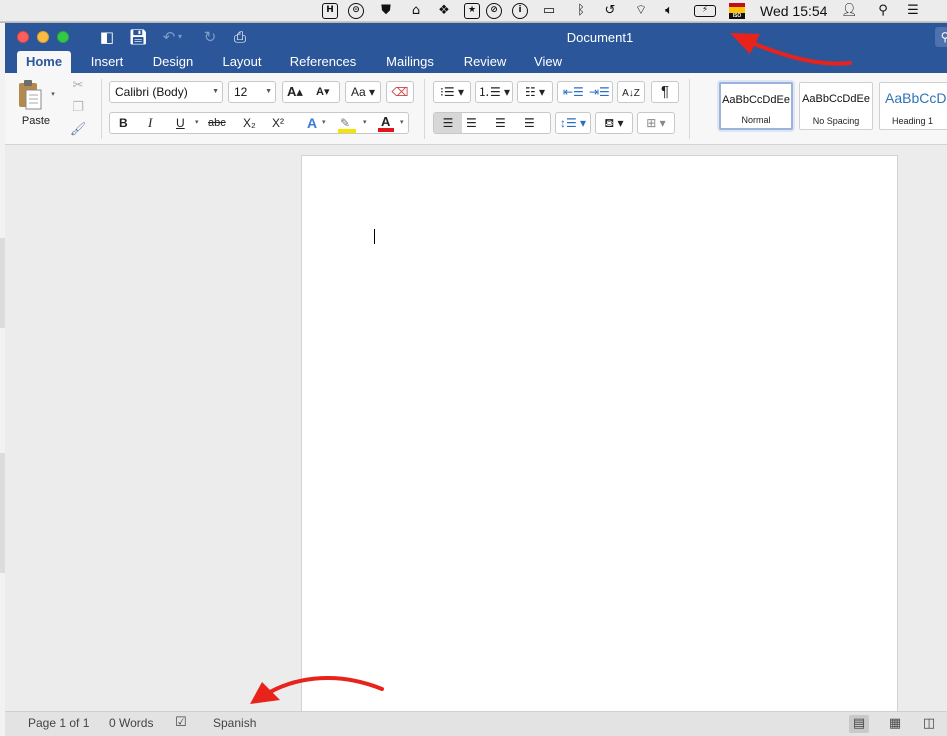 The width and height of the screenshot is (947, 736). I want to click on style-heading-1: AaBbCcDc Heading 1, so click(913, 106).